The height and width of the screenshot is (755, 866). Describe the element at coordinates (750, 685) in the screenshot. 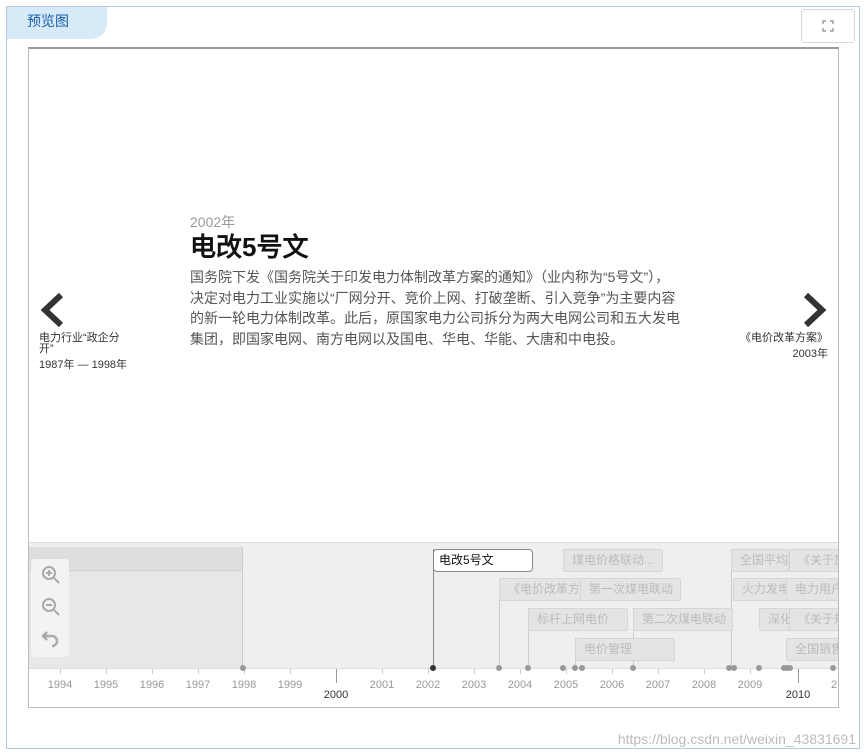

I see `axis-year-label: 2009` at that location.